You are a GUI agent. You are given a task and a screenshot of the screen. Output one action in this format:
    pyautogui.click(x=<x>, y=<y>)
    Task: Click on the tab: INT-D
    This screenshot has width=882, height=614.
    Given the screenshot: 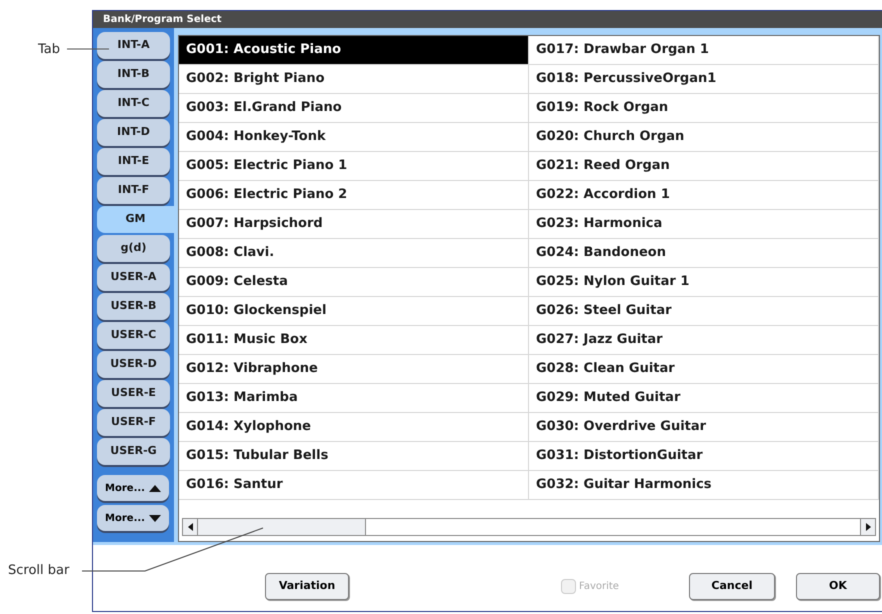 What is the action you would take?
    pyautogui.click(x=133, y=132)
    